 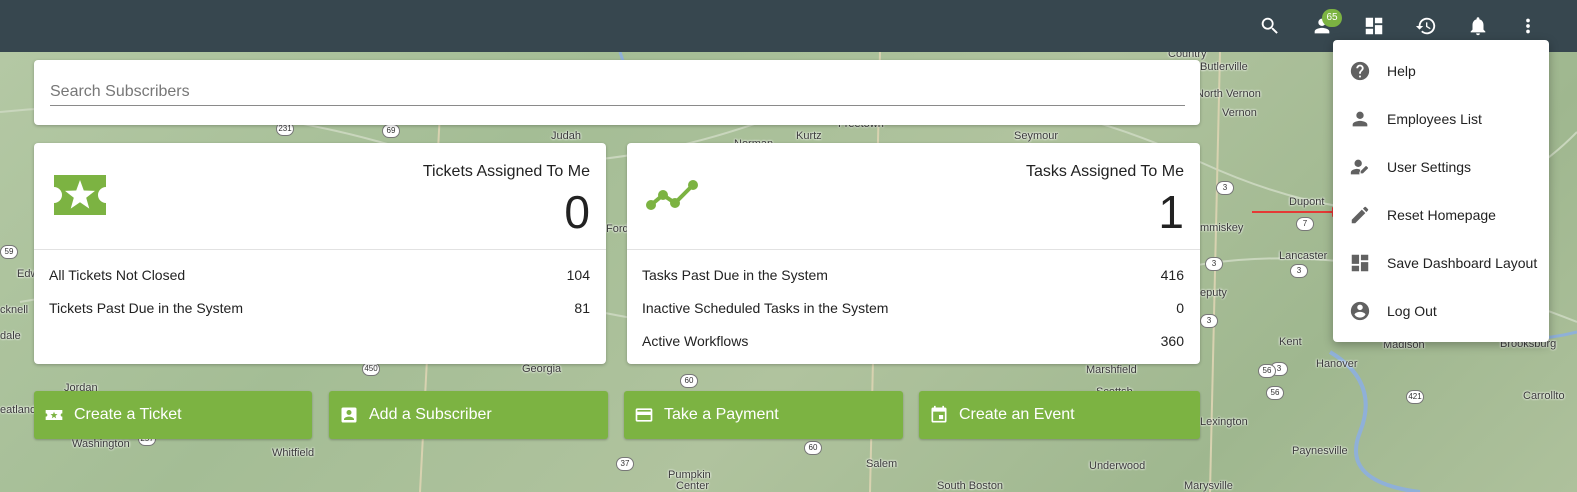 I want to click on map-label: Seymour, so click(x=1036, y=136).